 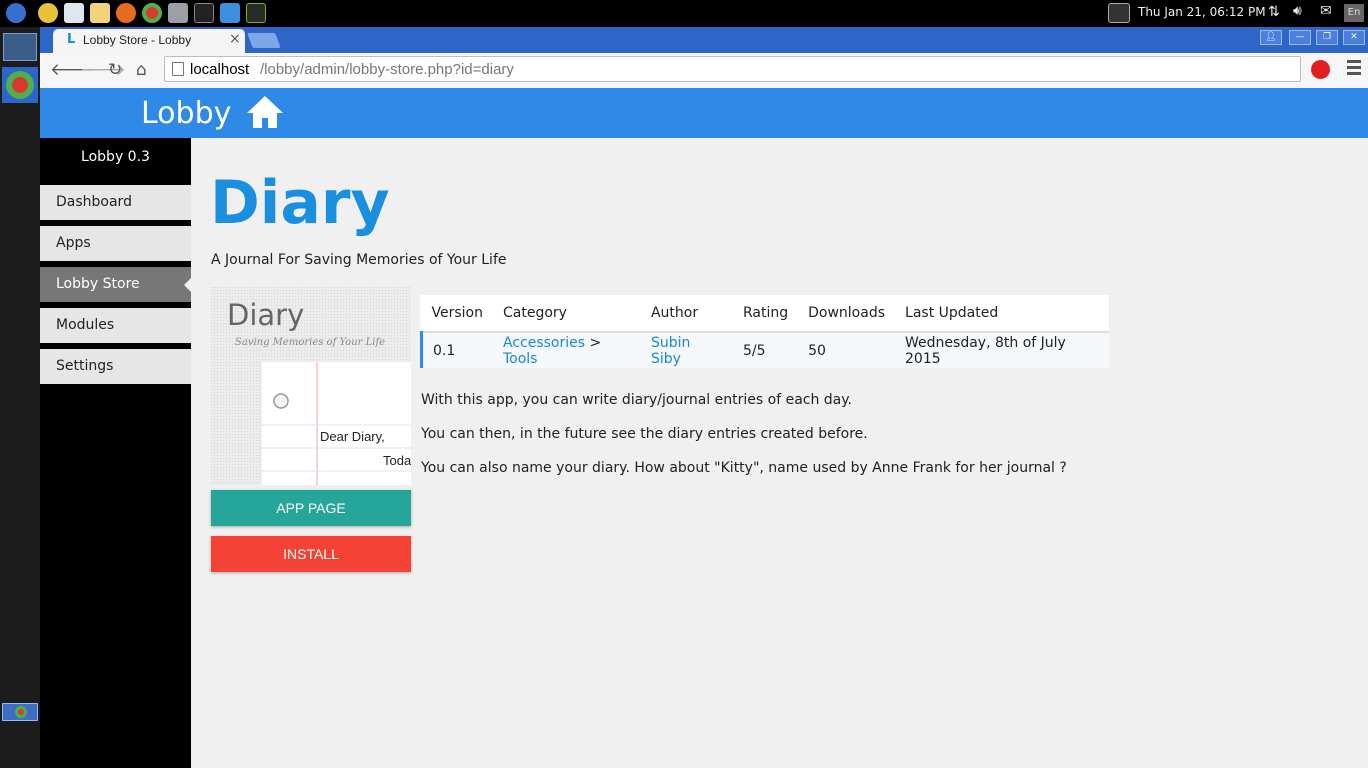 I want to click on cell-downloads: 50, so click(x=847, y=350).